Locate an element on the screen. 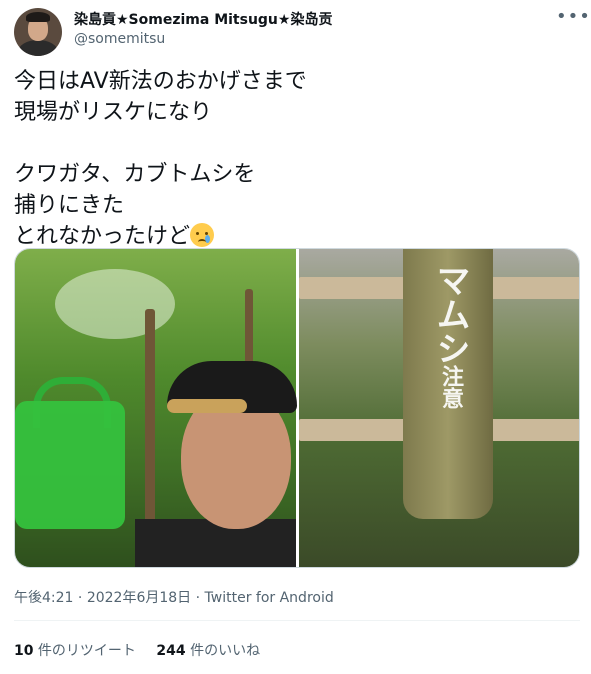 The width and height of the screenshot is (591, 674). likes-stat: 244 件のいいね is located at coordinates (208, 650).